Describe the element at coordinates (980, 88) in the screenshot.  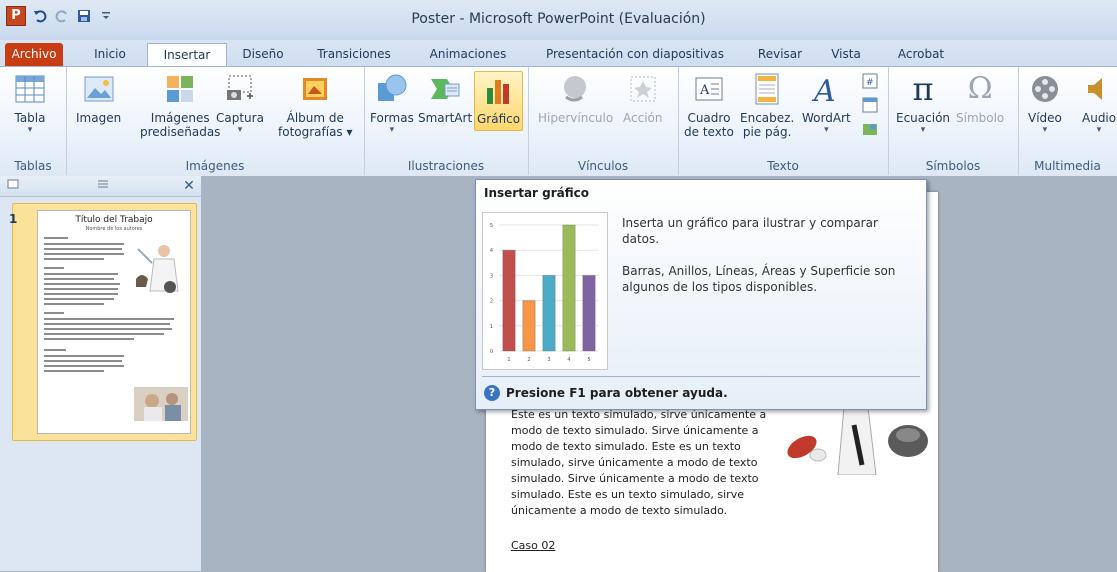
I see `omega-icon: Ω` at that location.